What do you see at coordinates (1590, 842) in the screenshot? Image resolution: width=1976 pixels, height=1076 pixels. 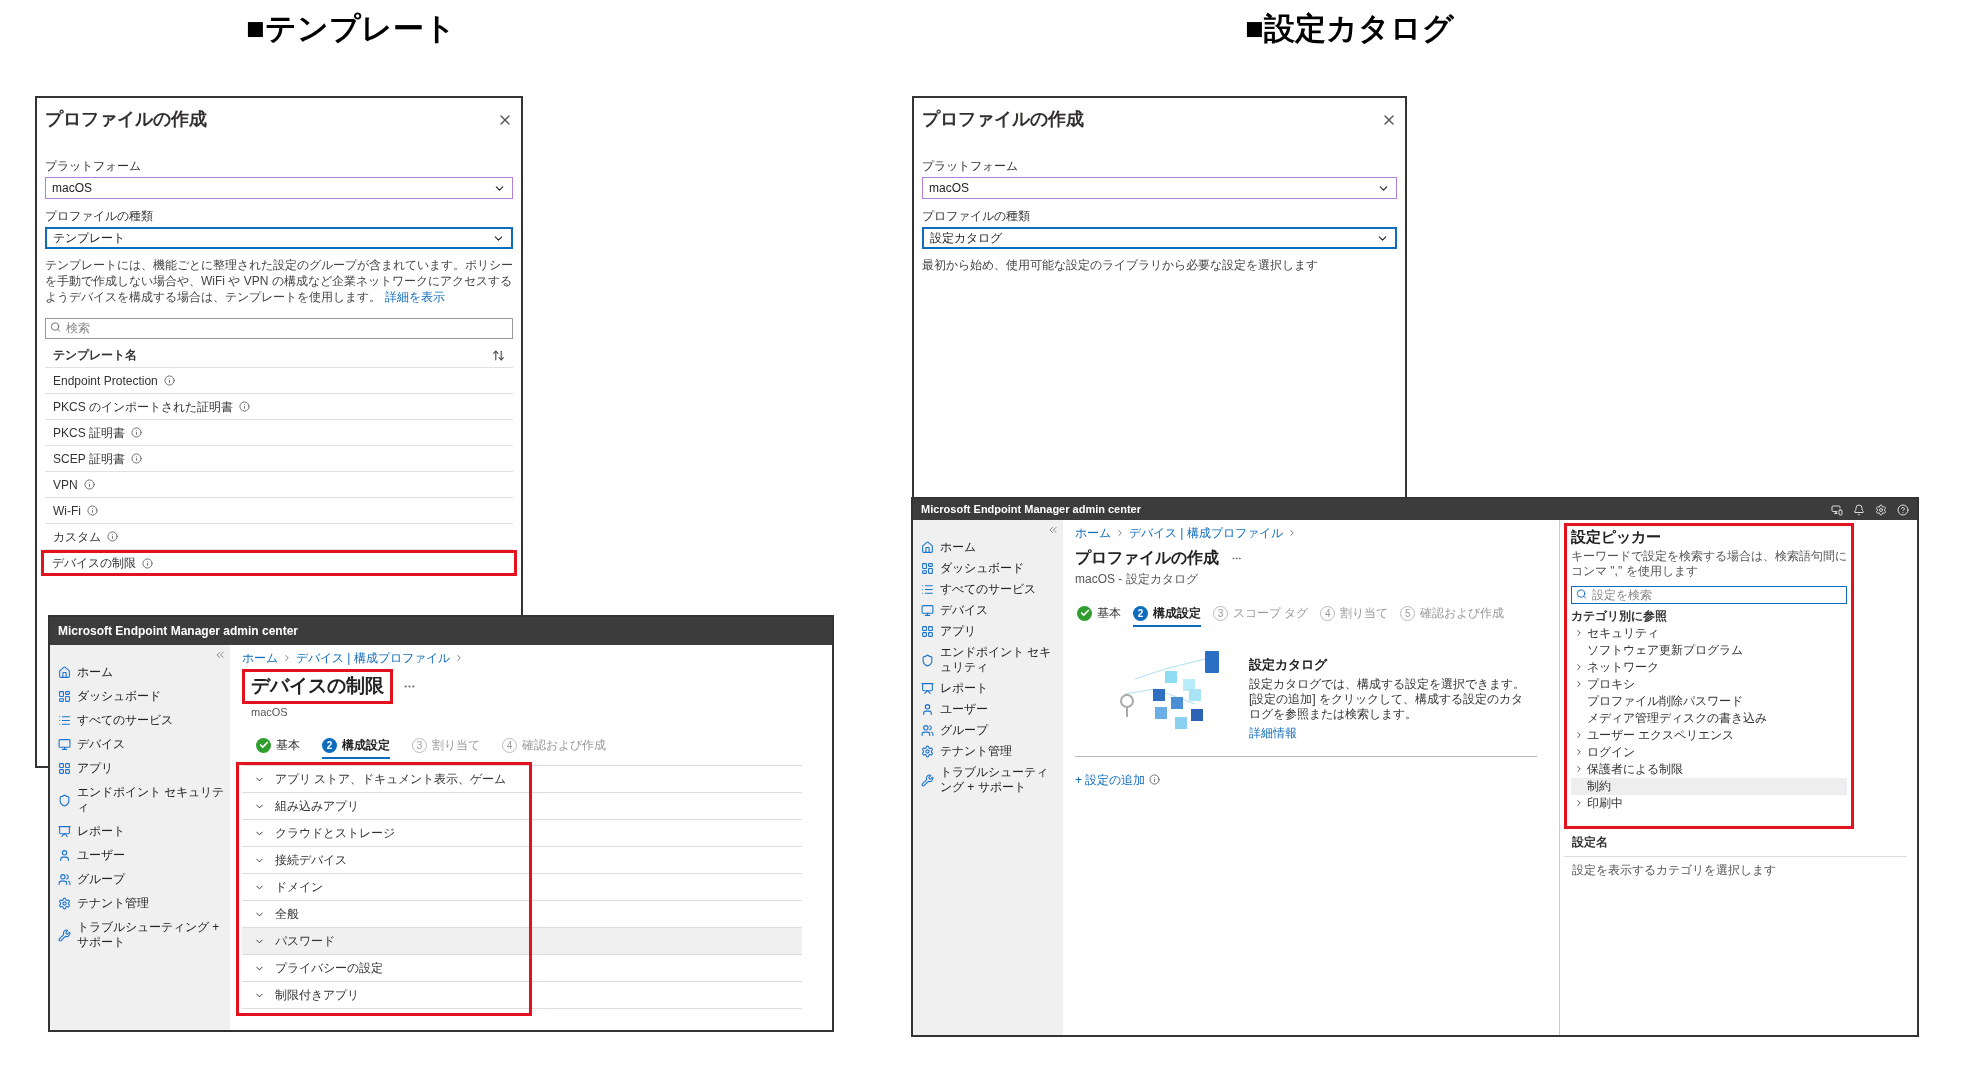 I see `column-header: 設定名` at bounding box center [1590, 842].